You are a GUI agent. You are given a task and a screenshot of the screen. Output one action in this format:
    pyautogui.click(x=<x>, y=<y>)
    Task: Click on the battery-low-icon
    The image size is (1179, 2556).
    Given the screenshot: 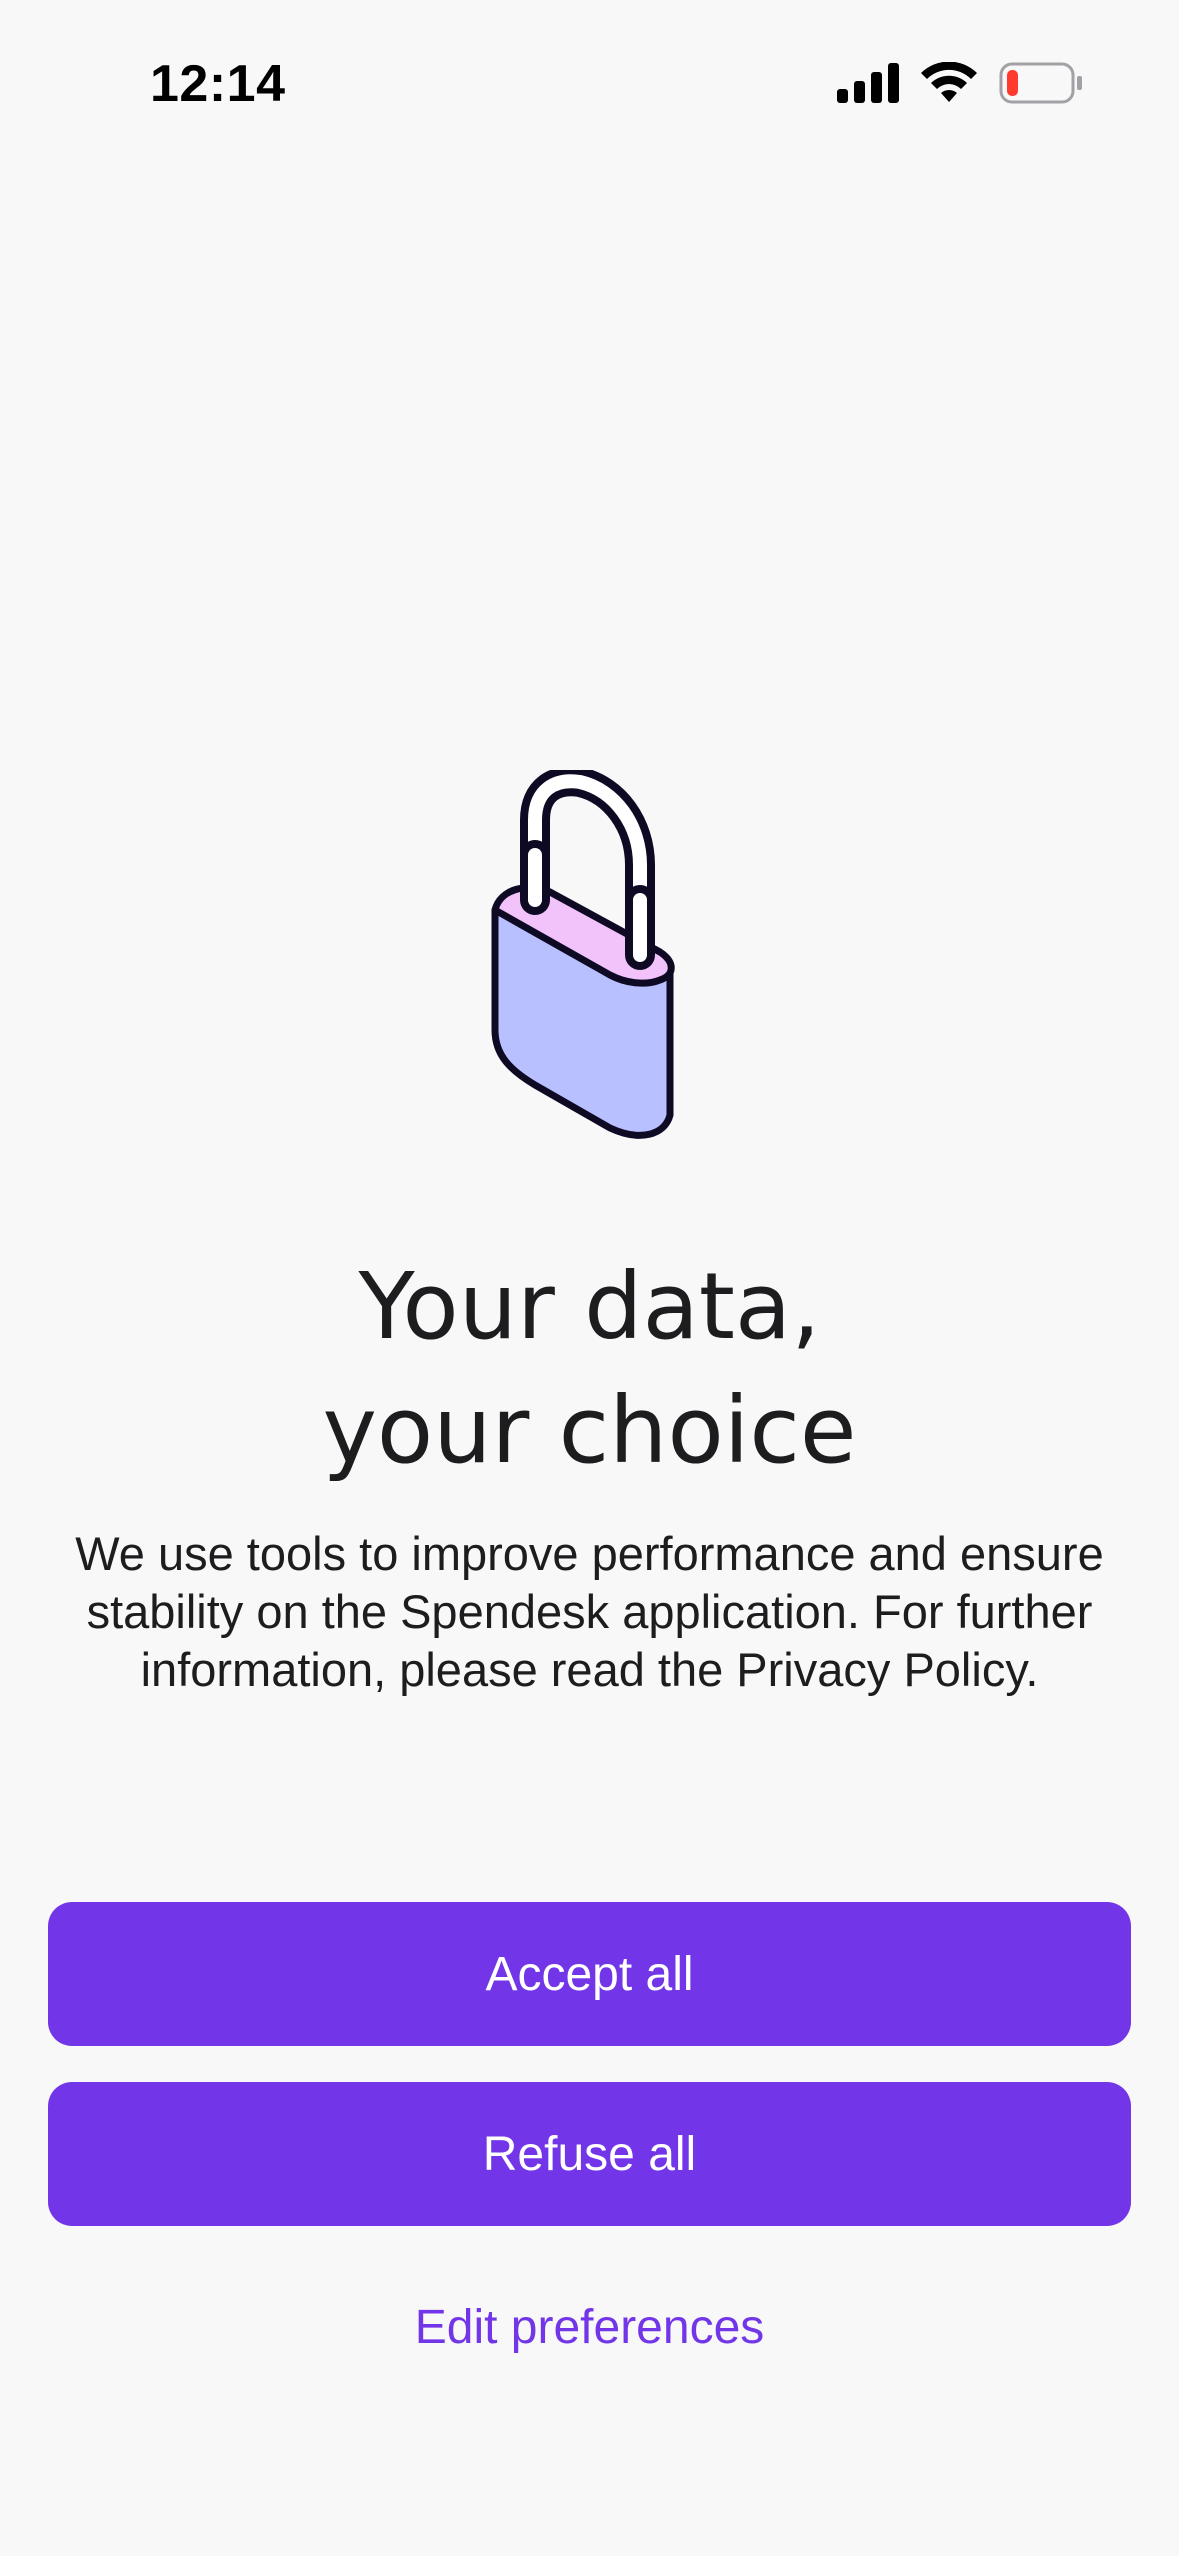 What is the action you would take?
    pyautogui.click(x=1041, y=83)
    